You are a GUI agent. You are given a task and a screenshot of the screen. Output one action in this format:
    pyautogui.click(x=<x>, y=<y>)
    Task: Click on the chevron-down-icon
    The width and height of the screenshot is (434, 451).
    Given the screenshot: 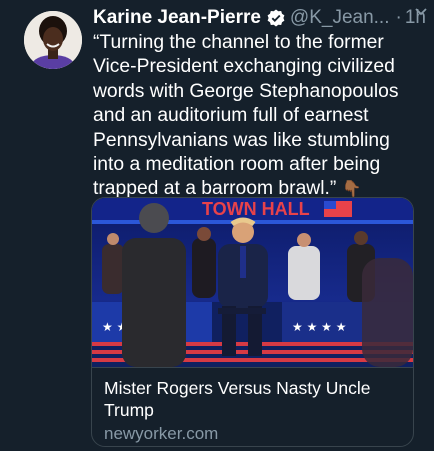 What is the action you would take?
    pyautogui.click(x=421, y=11)
    